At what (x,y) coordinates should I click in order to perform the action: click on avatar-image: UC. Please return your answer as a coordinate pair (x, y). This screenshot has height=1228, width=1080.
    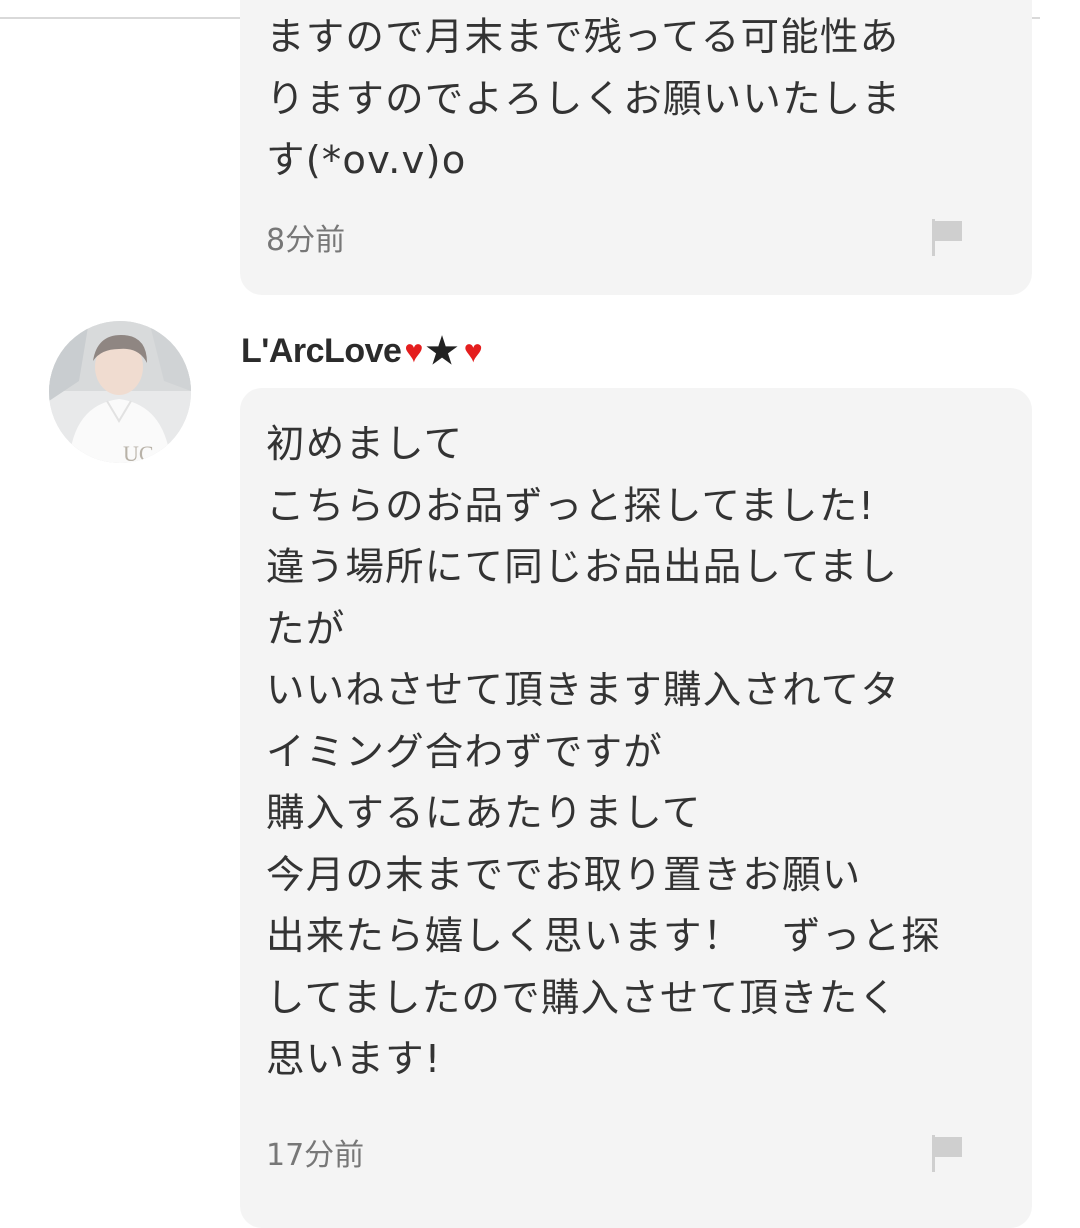
    Looking at the image, I should click on (120, 392).